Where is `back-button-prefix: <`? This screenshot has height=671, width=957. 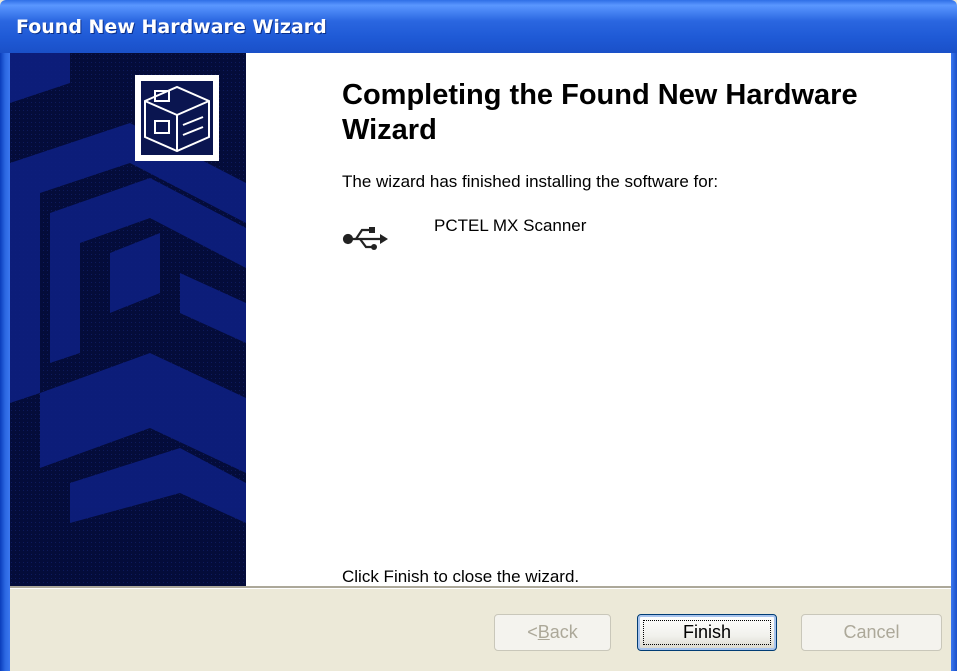 back-button-prefix: < is located at coordinates (532, 632).